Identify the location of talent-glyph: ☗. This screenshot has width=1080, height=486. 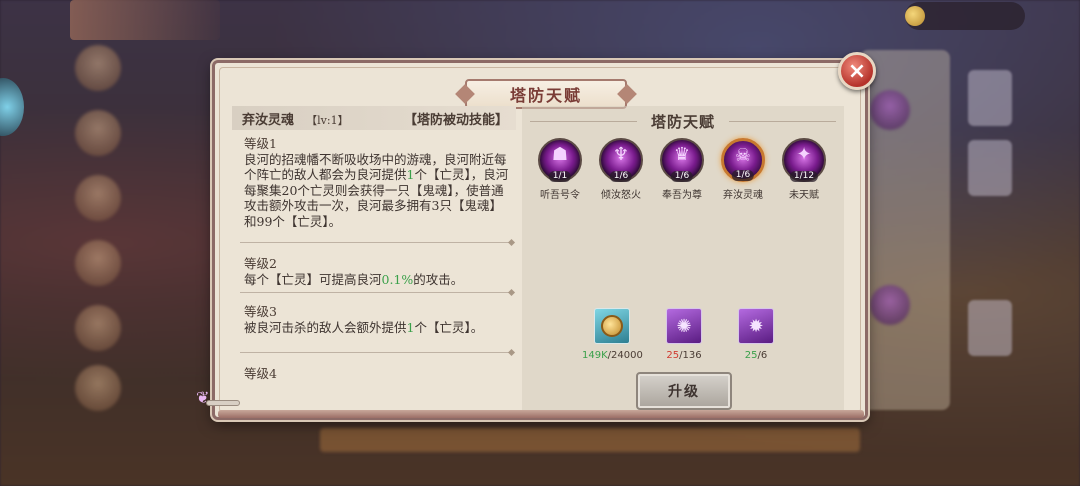
(560, 154).